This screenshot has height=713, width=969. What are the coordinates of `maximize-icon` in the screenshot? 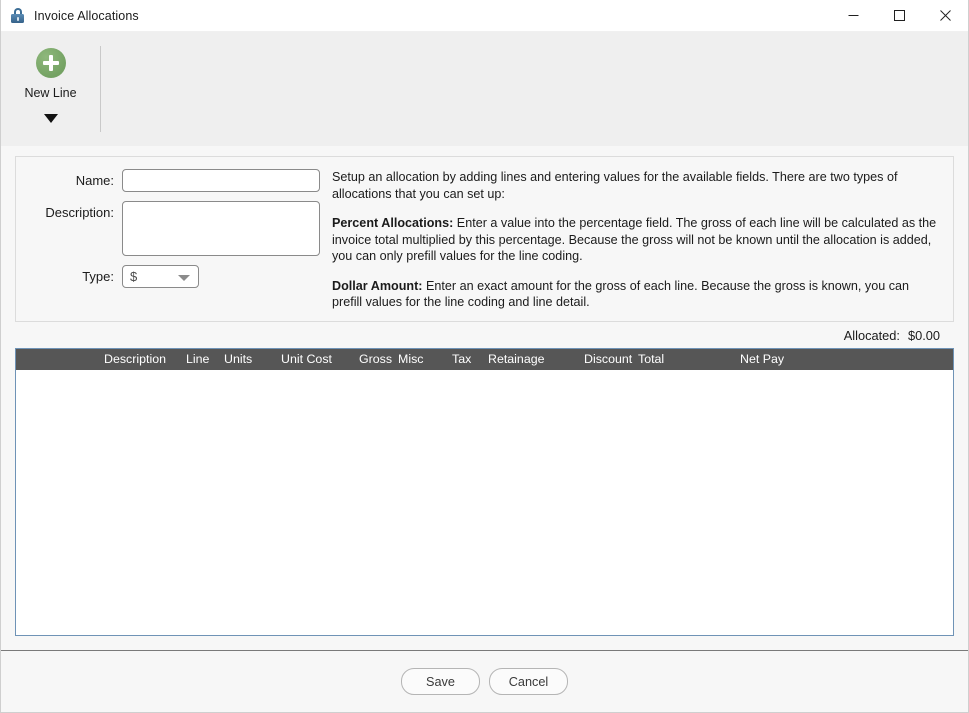 It's located at (899, 15).